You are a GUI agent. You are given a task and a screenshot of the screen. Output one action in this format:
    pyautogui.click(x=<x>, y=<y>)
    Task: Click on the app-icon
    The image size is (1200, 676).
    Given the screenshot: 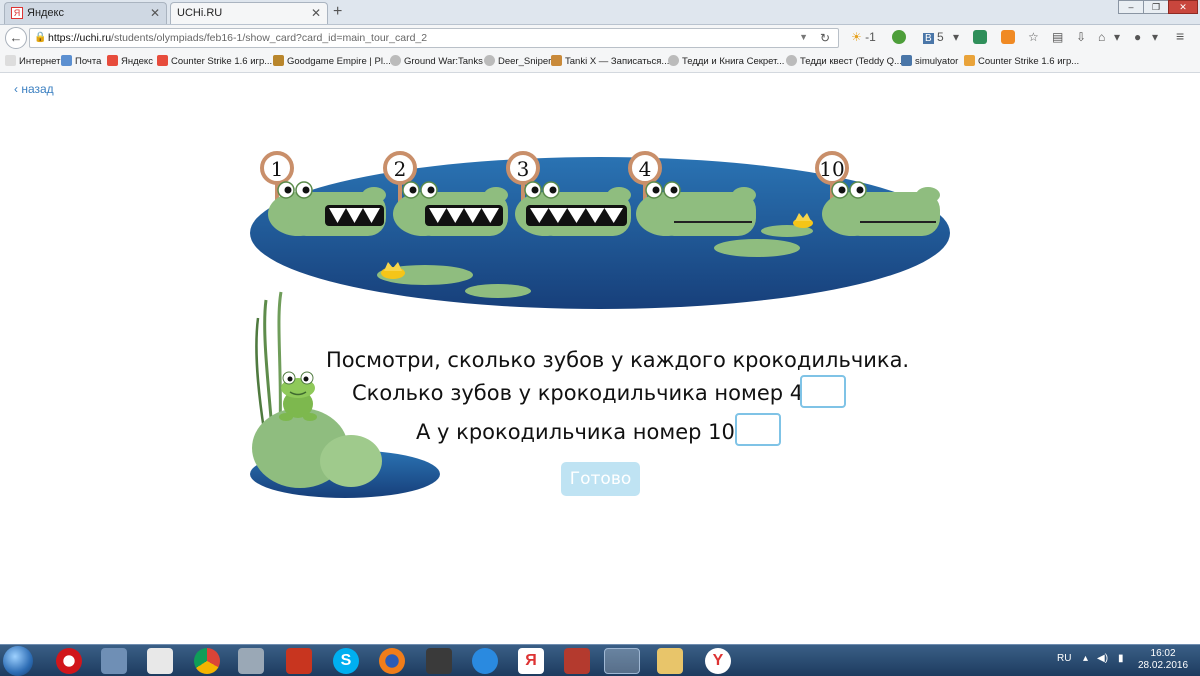 What is the action you would take?
    pyautogui.click(x=299, y=661)
    